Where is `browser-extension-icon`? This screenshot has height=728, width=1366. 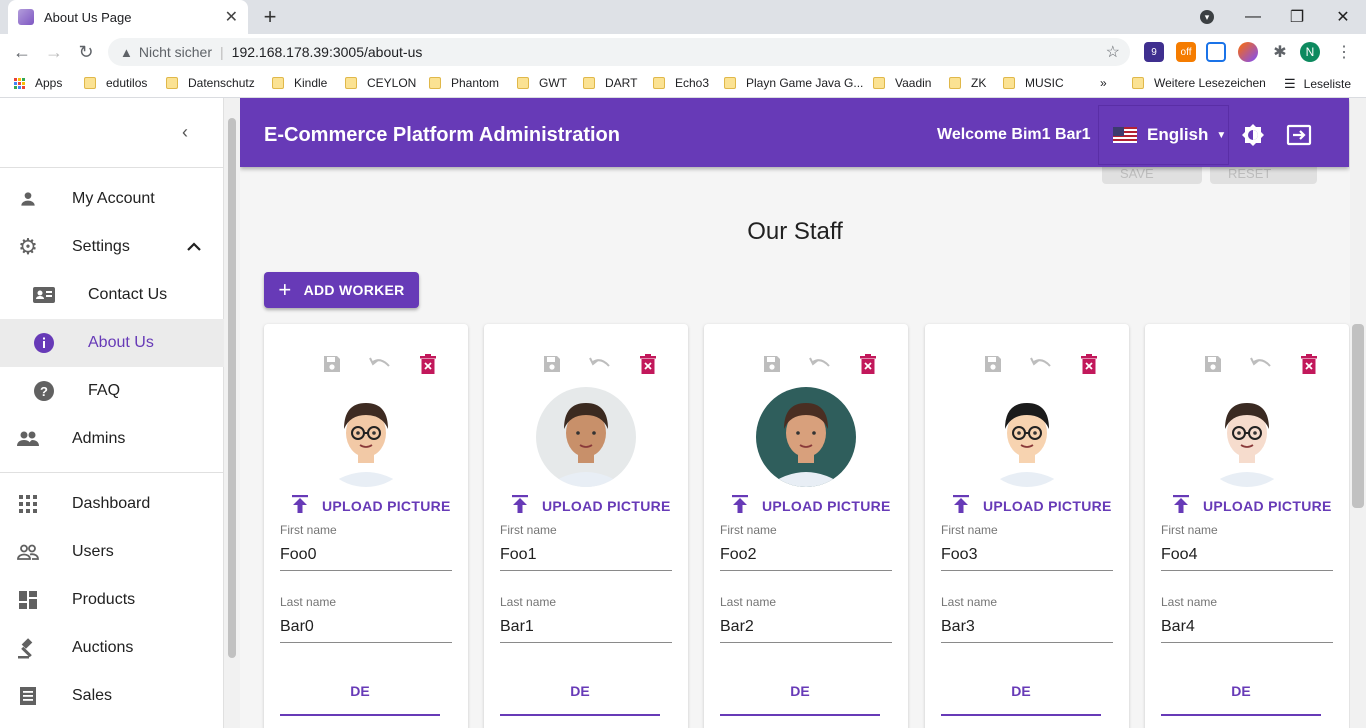 browser-extension-icon is located at coordinates (1248, 52).